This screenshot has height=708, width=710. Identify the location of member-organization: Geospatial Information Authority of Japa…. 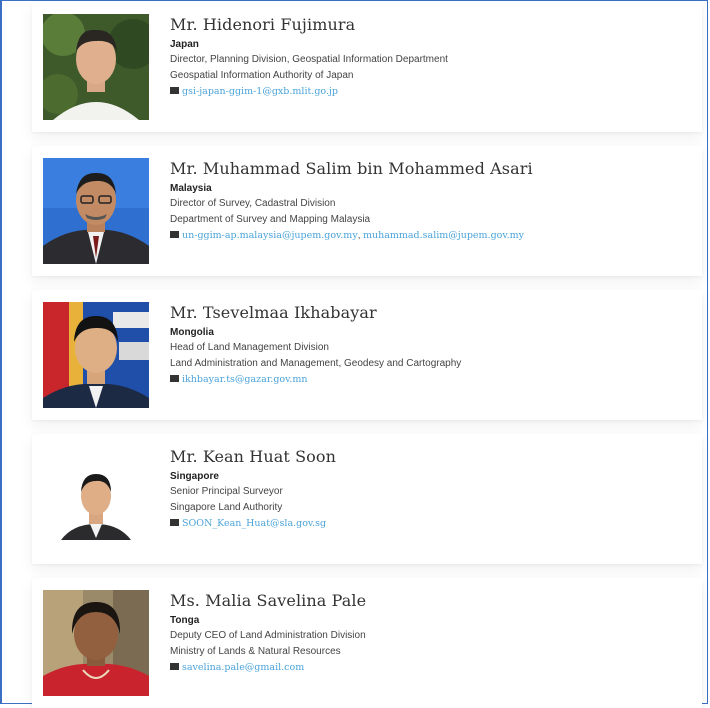
(262, 75).